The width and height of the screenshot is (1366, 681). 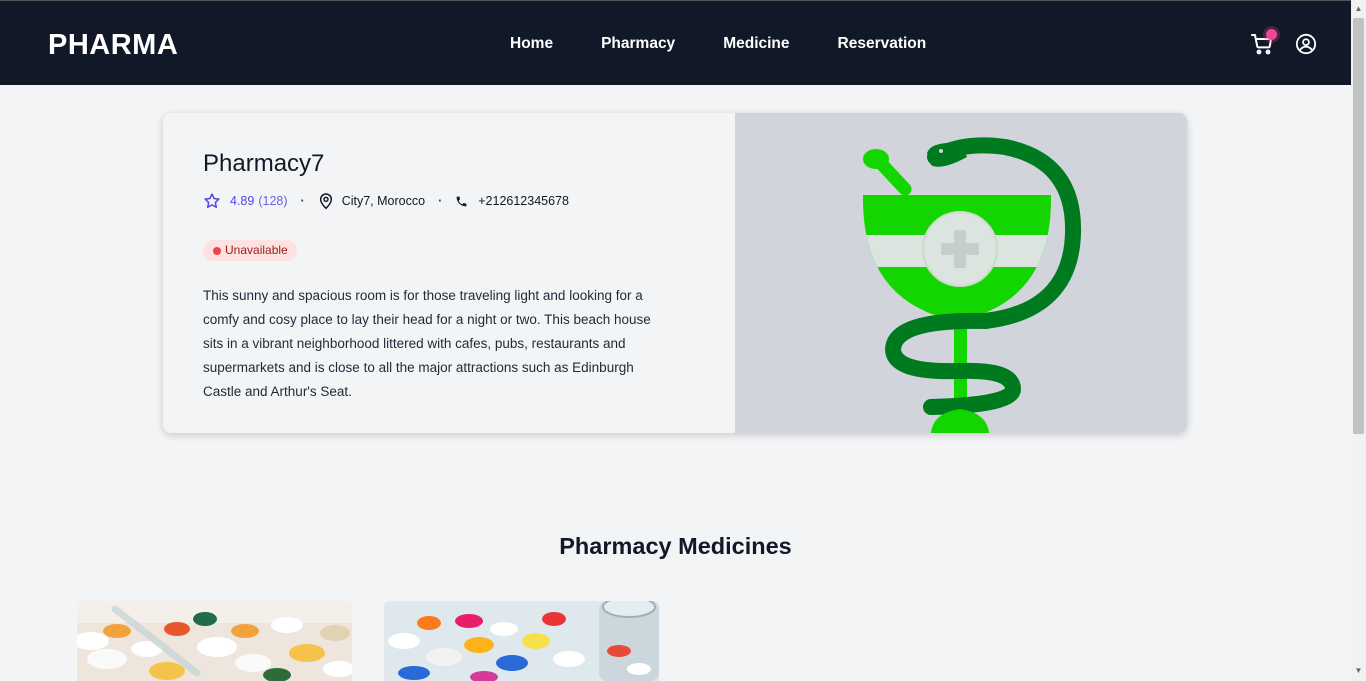 I want to click on nav-links: Home Pharmacy Medicine Reservation, so click(x=718, y=44).